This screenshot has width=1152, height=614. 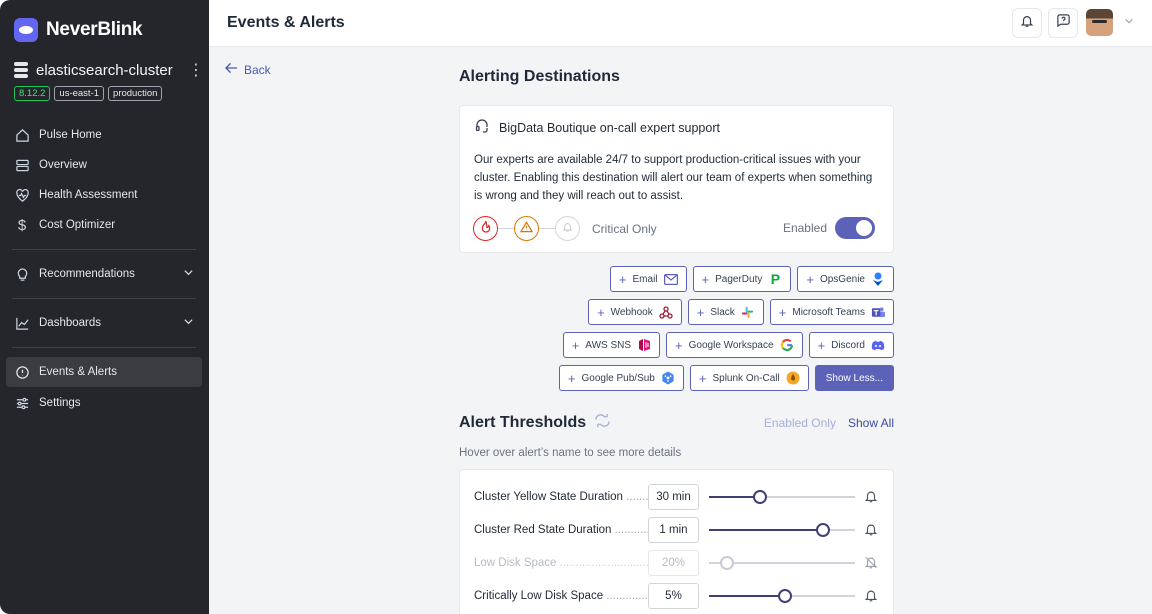 I want to click on destination-label: Microsoft Teams, so click(x=828, y=312).